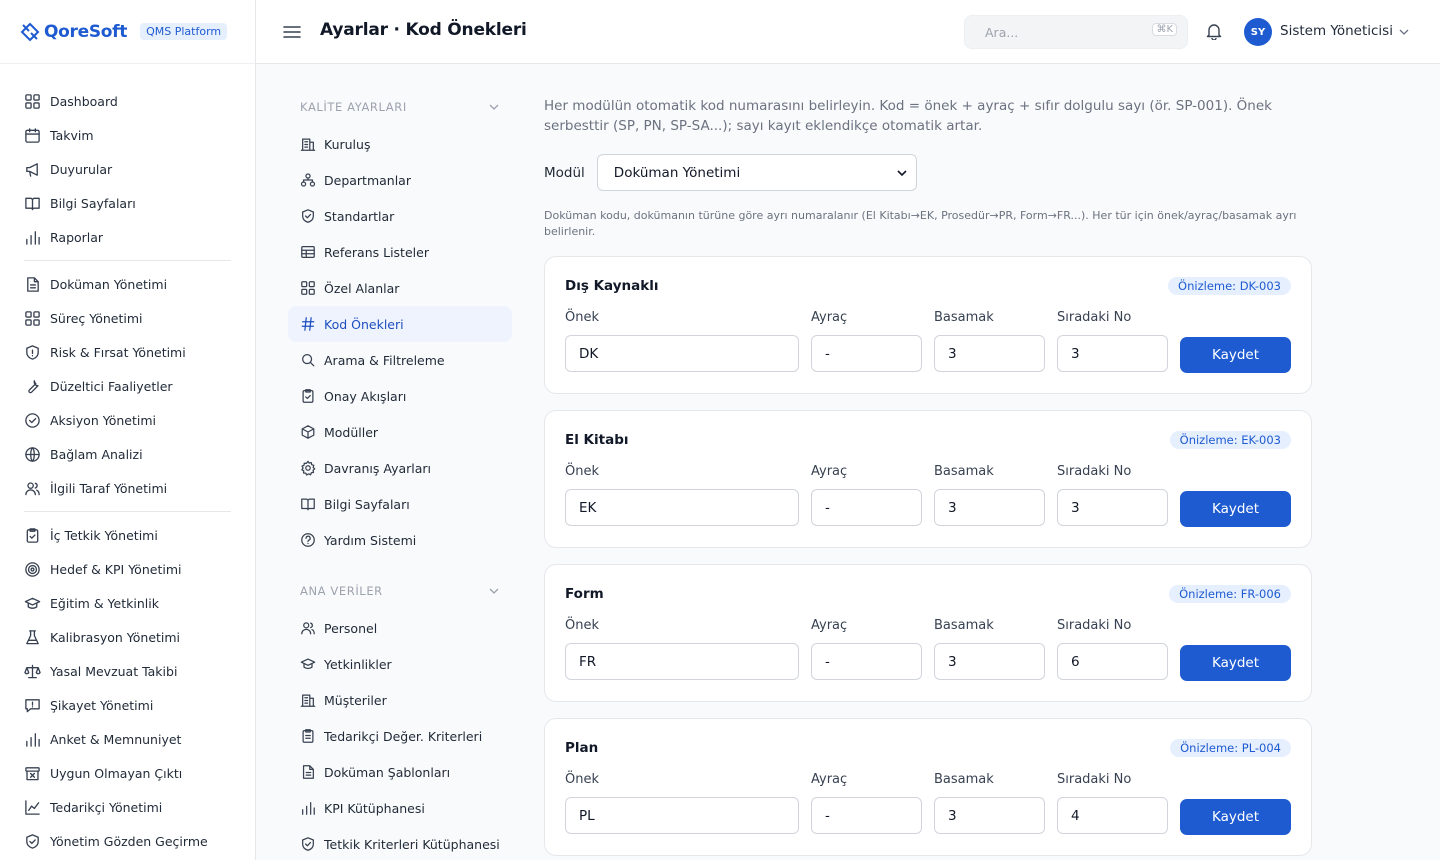 This screenshot has height=860, width=1440. Describe the element at coordinates (400, 540) in the screenshot. I see `settings-item-yardim-sistemi: Yardım Sistemi` at that location.